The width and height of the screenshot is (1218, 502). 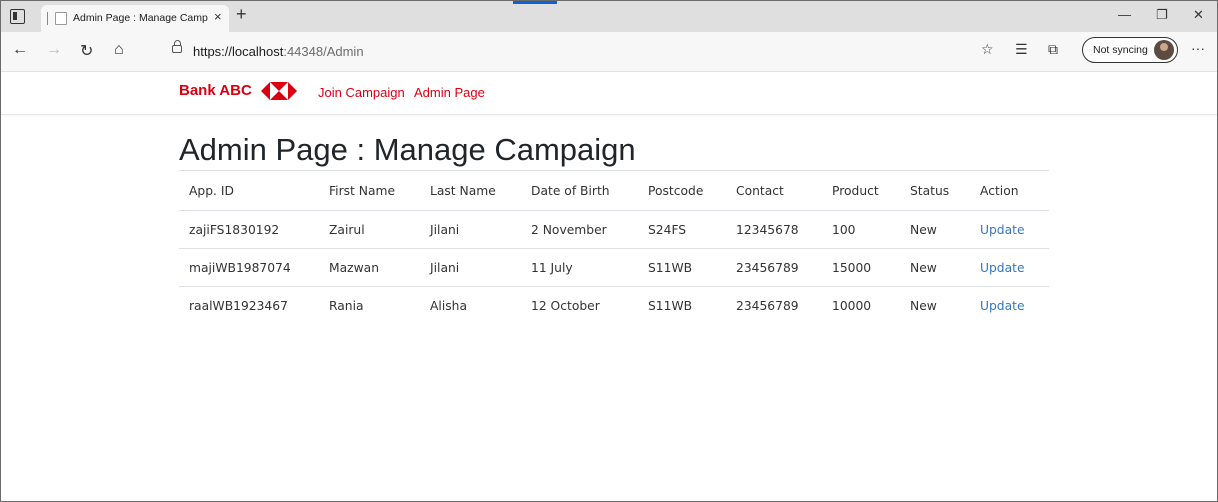 I want to click on brand-name: Bank ABC, so click(x=215, y=90).